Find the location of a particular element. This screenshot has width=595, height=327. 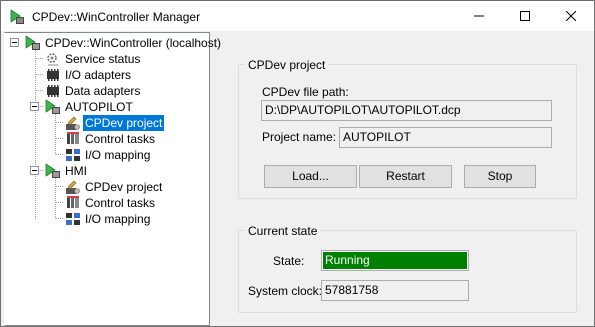

tree-item-hmi-cpdev-project: CPDev project is located at coordinates (107, 187).